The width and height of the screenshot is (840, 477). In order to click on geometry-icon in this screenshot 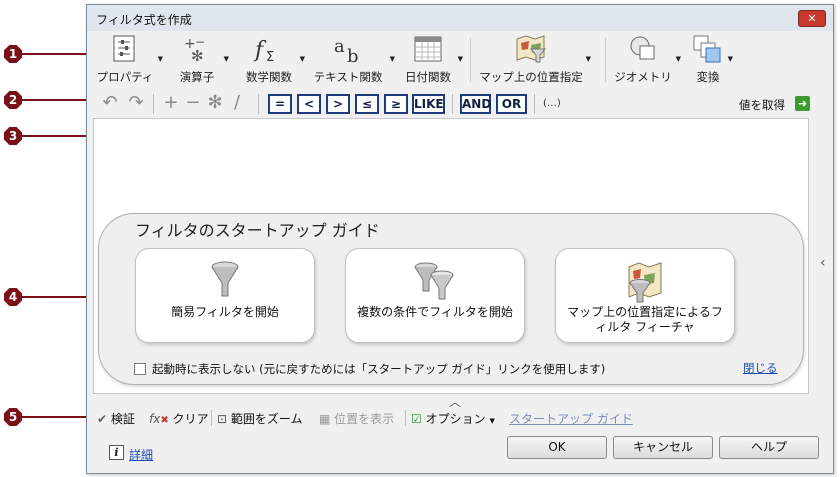, I will do `click(642, 48)`.